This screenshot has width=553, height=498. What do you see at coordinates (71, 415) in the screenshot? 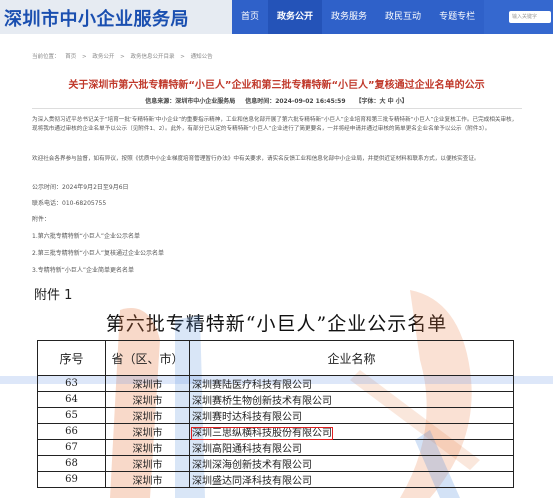
I see `row-seq: 65` at bounding box center [71, 415].